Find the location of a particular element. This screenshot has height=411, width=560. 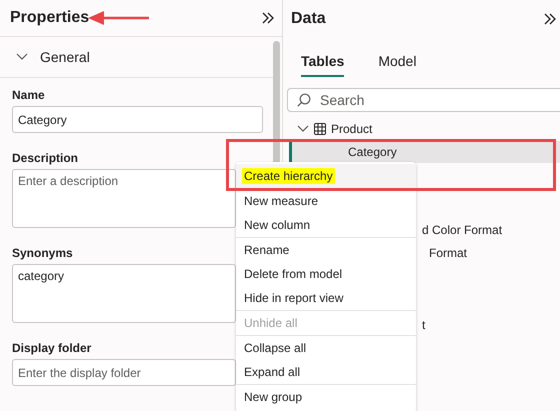

menu-item: Delete from model is located at coordinates (326, 274).